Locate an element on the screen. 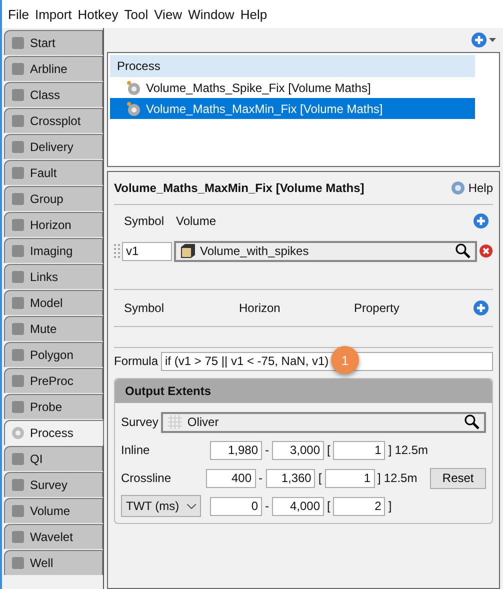  sidebar-tab: PreProc is located at coordinates (53, 380).